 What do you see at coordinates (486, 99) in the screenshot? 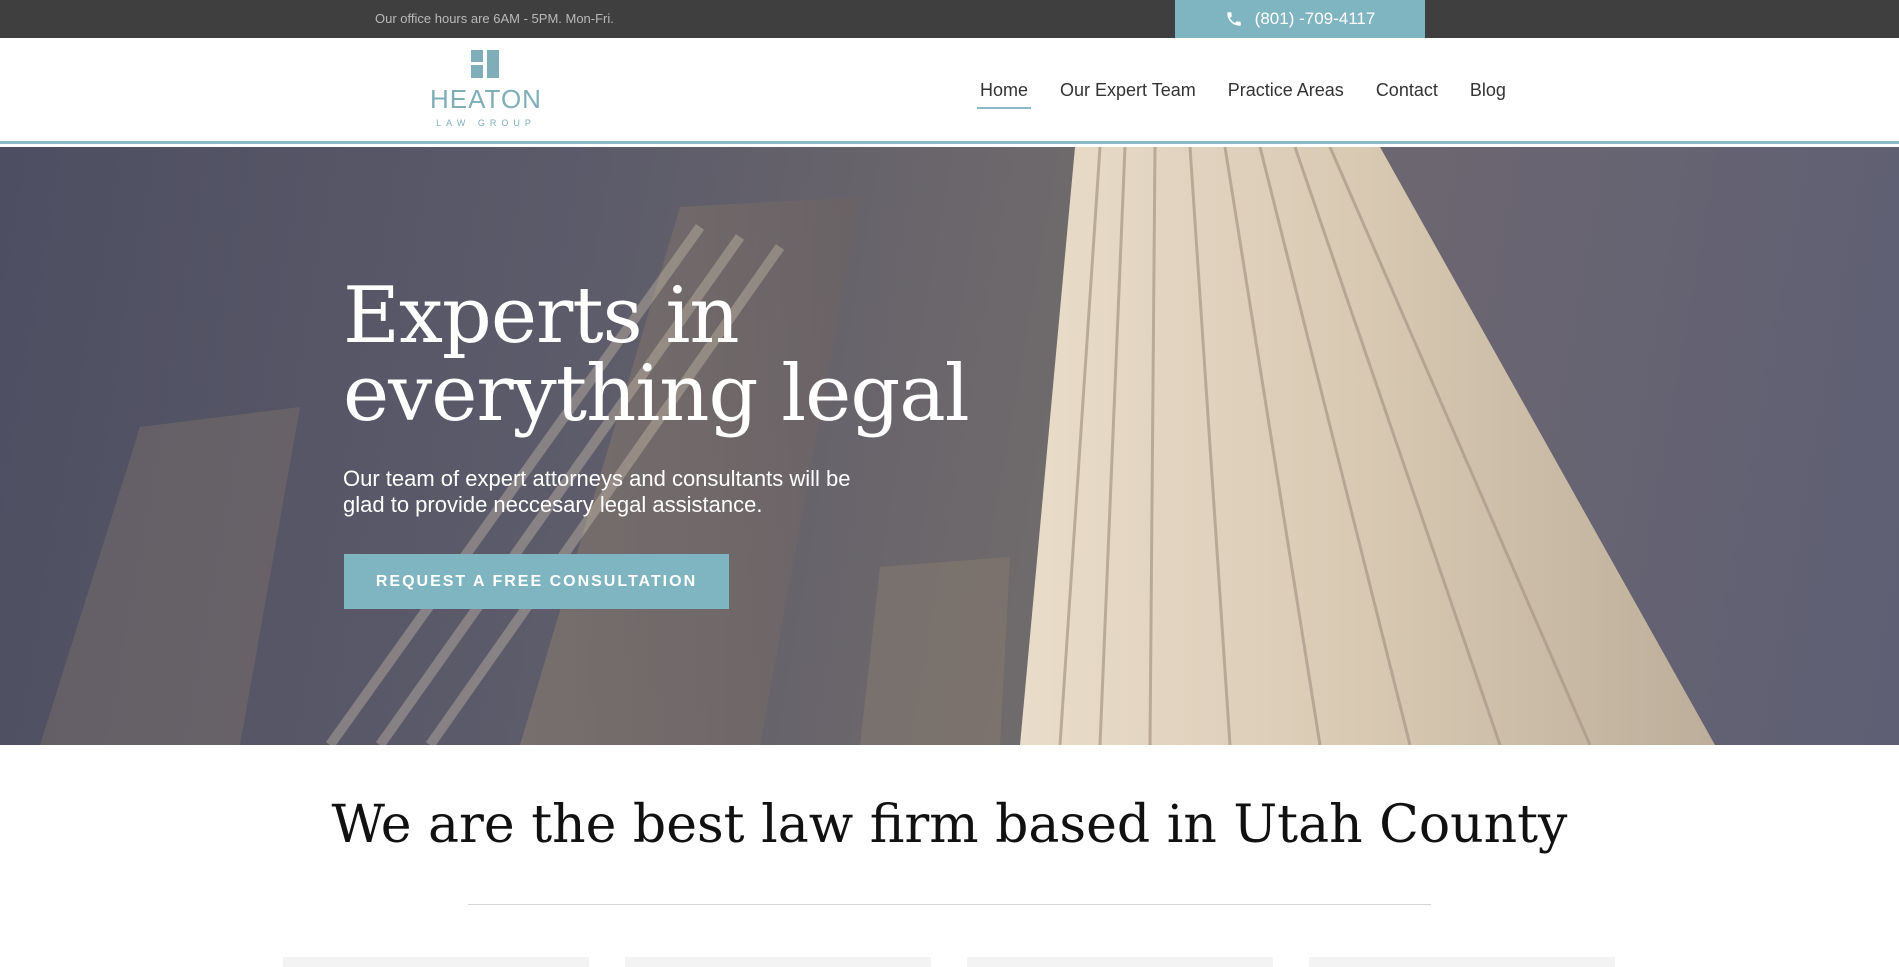
I see `logo-name: HEATON` at bounding box center [486, 99].